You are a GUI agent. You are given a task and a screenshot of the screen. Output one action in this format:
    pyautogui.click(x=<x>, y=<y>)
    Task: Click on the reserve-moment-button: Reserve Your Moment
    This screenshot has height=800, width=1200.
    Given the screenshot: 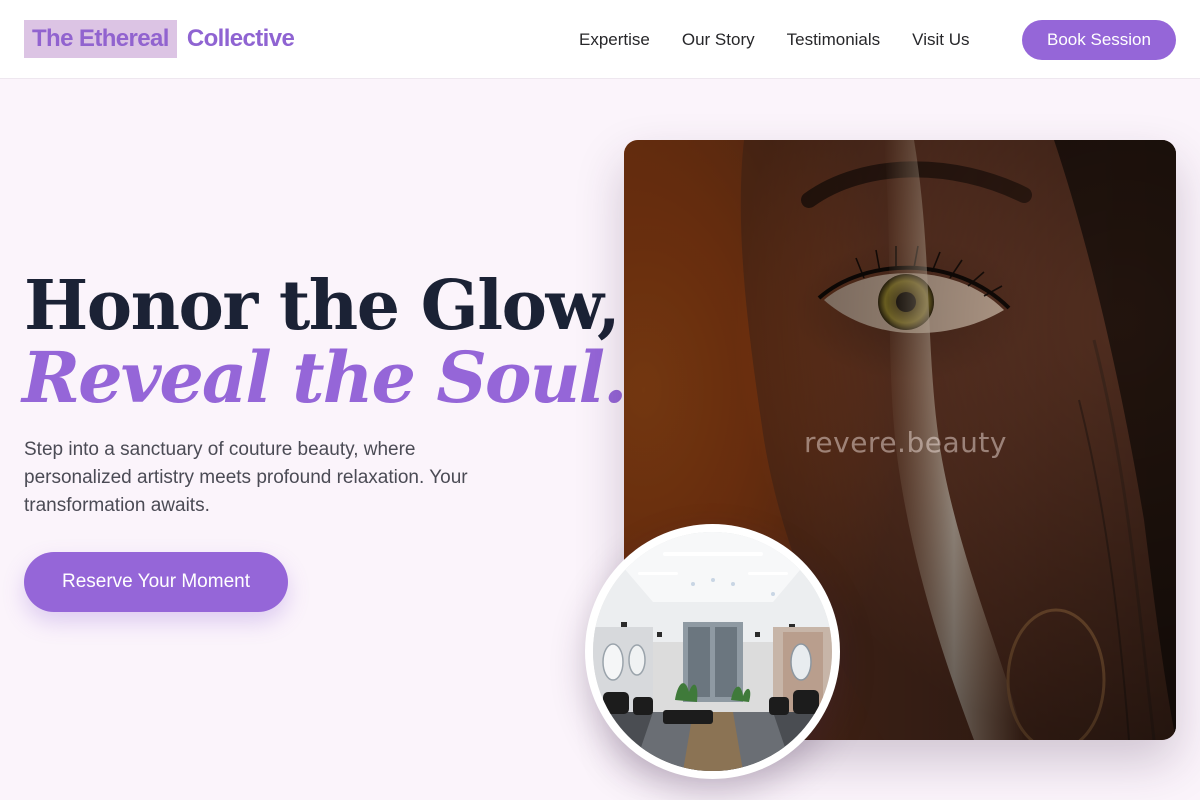 What is the action you would take?
    pyautogui.click(x=156, y=582)
    